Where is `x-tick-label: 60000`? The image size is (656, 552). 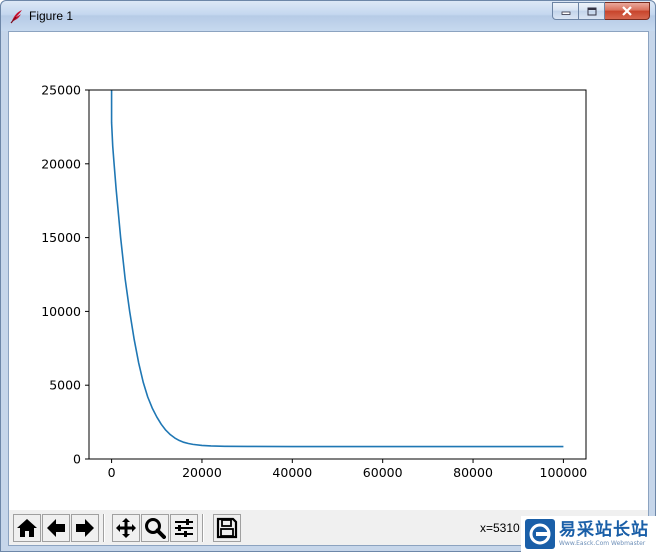 x-tick-label: 60000 is located at coordinates (383, 472).